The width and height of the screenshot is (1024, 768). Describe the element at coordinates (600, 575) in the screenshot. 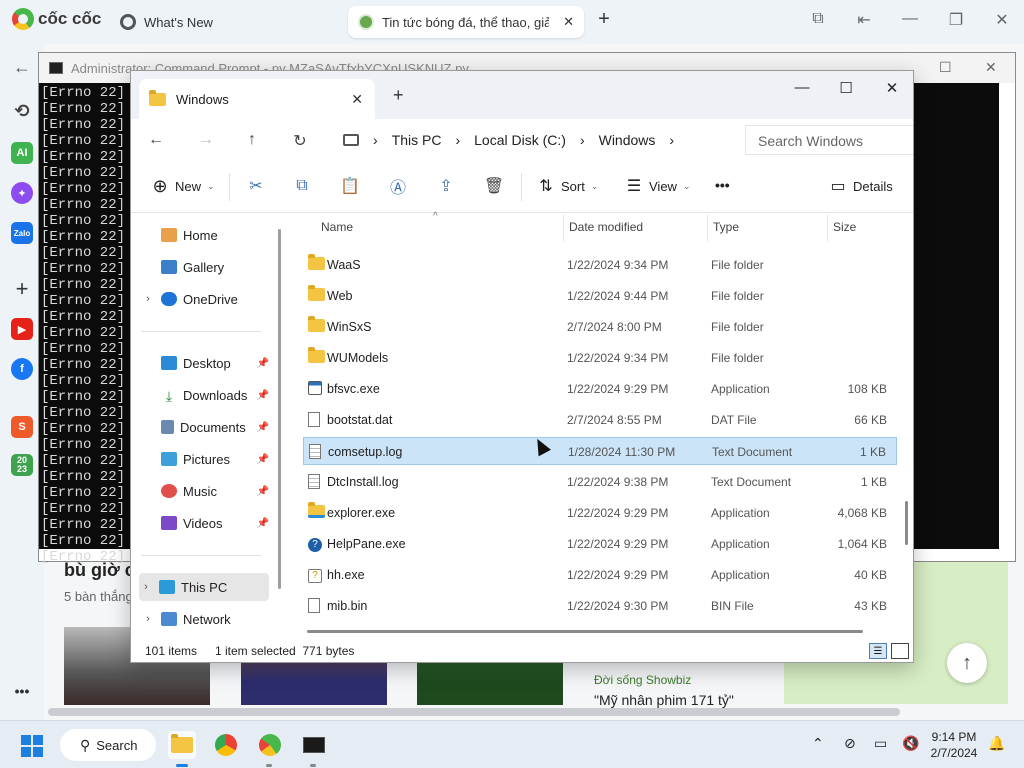

I see `file-row: ? hh.exe 1/22/2024 9:29 PM Application 40 KB` at that location.